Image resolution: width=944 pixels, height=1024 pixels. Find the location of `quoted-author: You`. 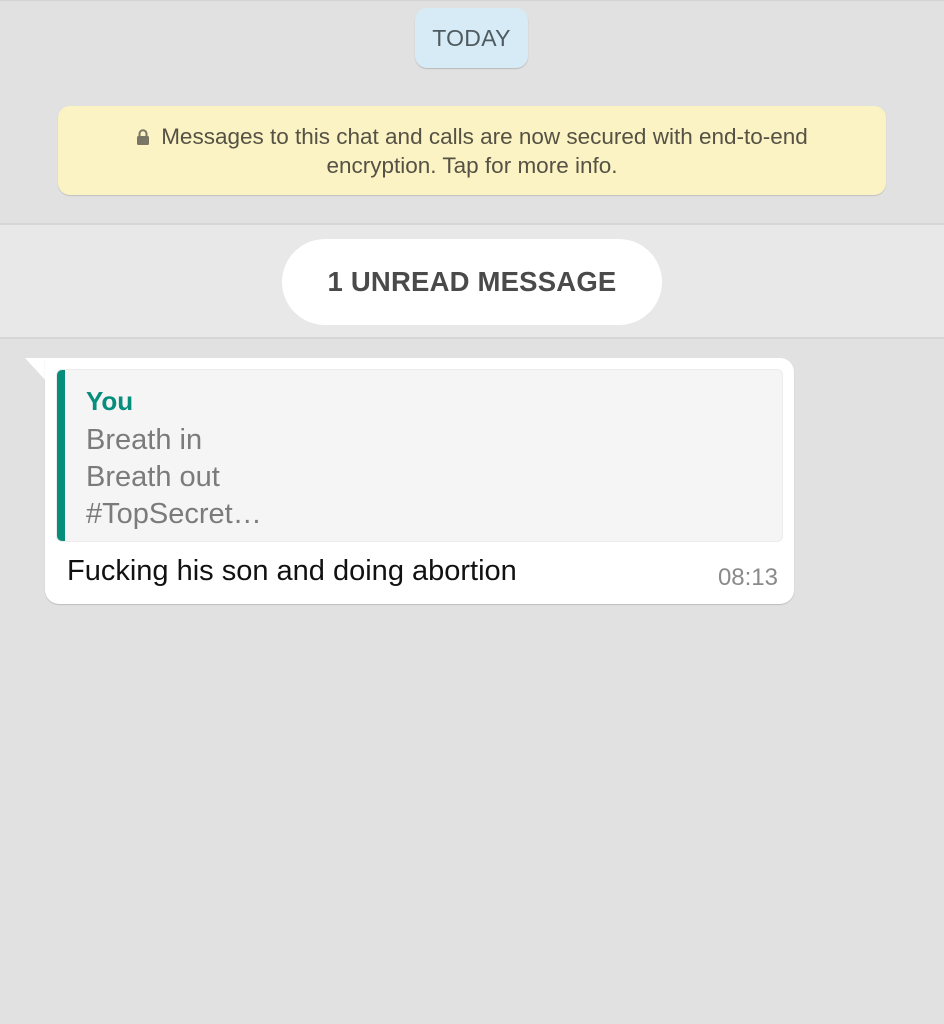

quoted-author: You is located at coordinates (110, 401).